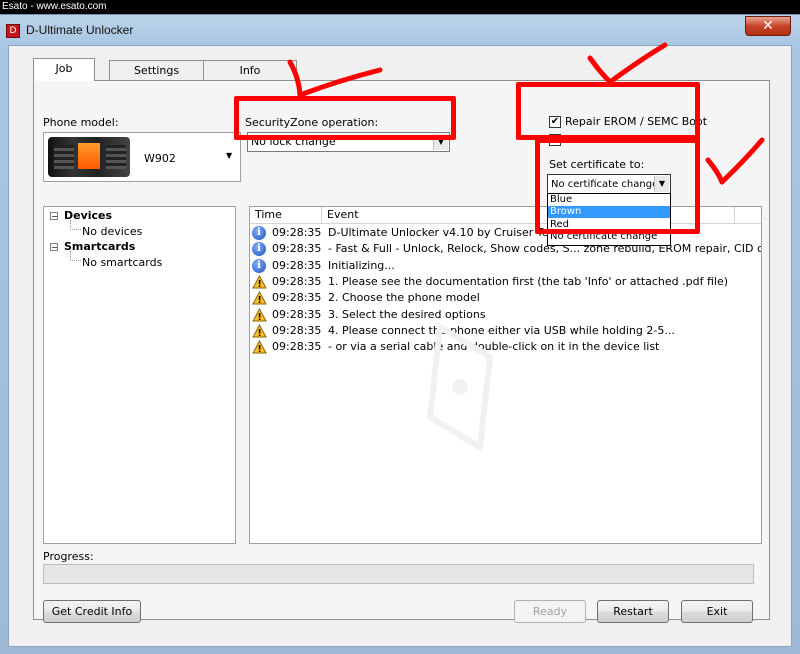 This screenshot has width=800, height=654. What do you see at coordinates (404, 298) in the screenshot?
I see `log-event: 2. Choose the phone model` at bounding box center [404, 298].